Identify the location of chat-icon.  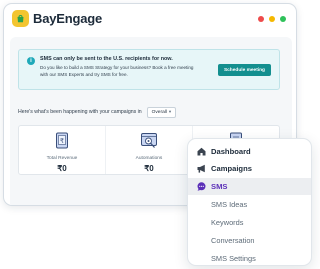
(201, 186).